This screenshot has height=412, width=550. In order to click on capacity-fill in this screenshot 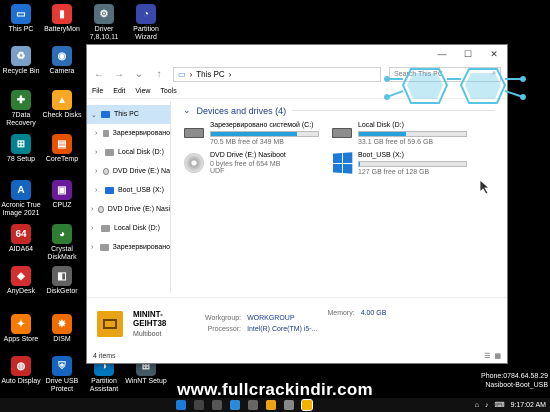, I will do `click(254, 134)`.